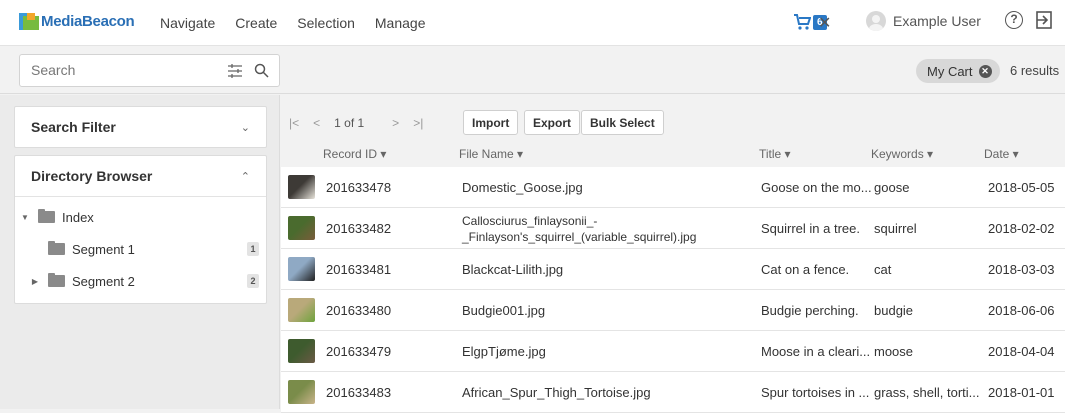 Image resolution: width=1065 pixels, height=413 pixels. Describe the element at coordinates (245, 127) in the screenshot. I see `chevron-down-icon: ⌄` at that location.